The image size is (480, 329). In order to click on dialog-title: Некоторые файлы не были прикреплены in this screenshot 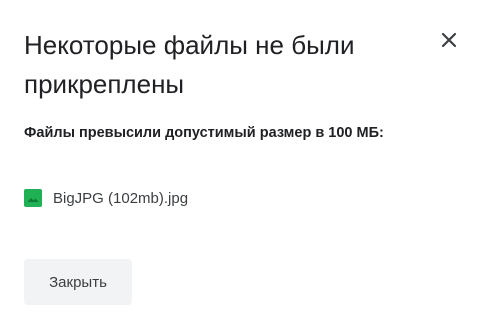, I will do `click(189, 64)`.